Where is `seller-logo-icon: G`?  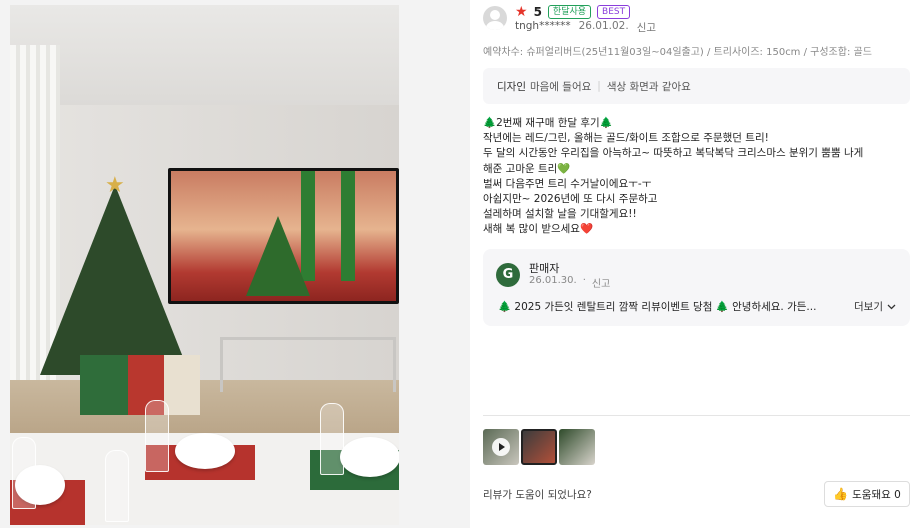 seller-logo-icon: G is located at coordinates (508, 275).